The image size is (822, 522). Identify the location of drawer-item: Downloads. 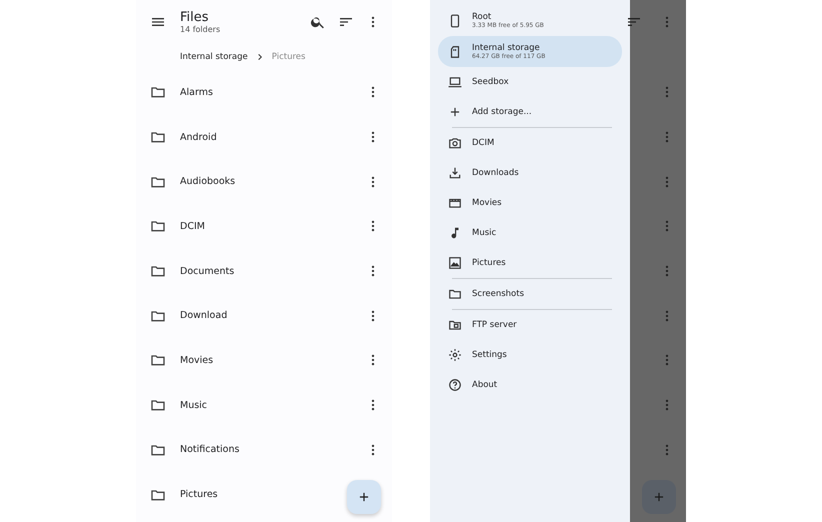
(530, 173).